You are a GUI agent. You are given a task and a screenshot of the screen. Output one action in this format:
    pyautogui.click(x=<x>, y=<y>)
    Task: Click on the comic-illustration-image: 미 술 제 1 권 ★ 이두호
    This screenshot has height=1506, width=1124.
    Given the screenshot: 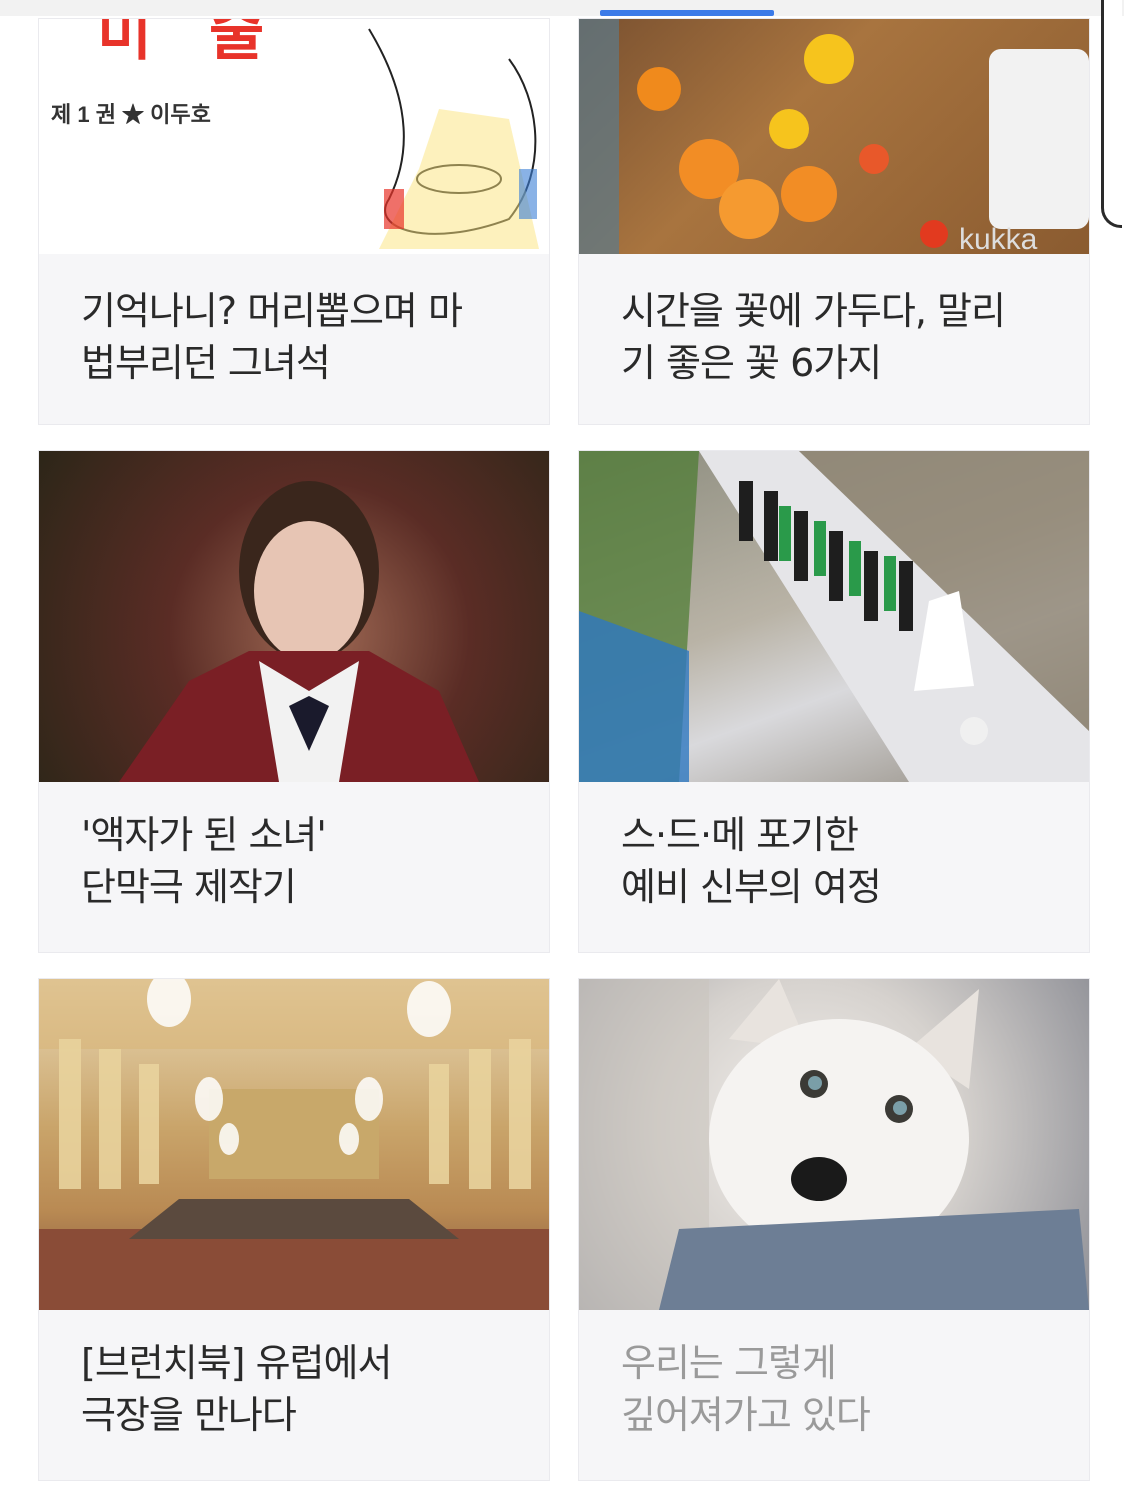 What is the action you would take?
    pyautogui.click(x=295, y=134)
    